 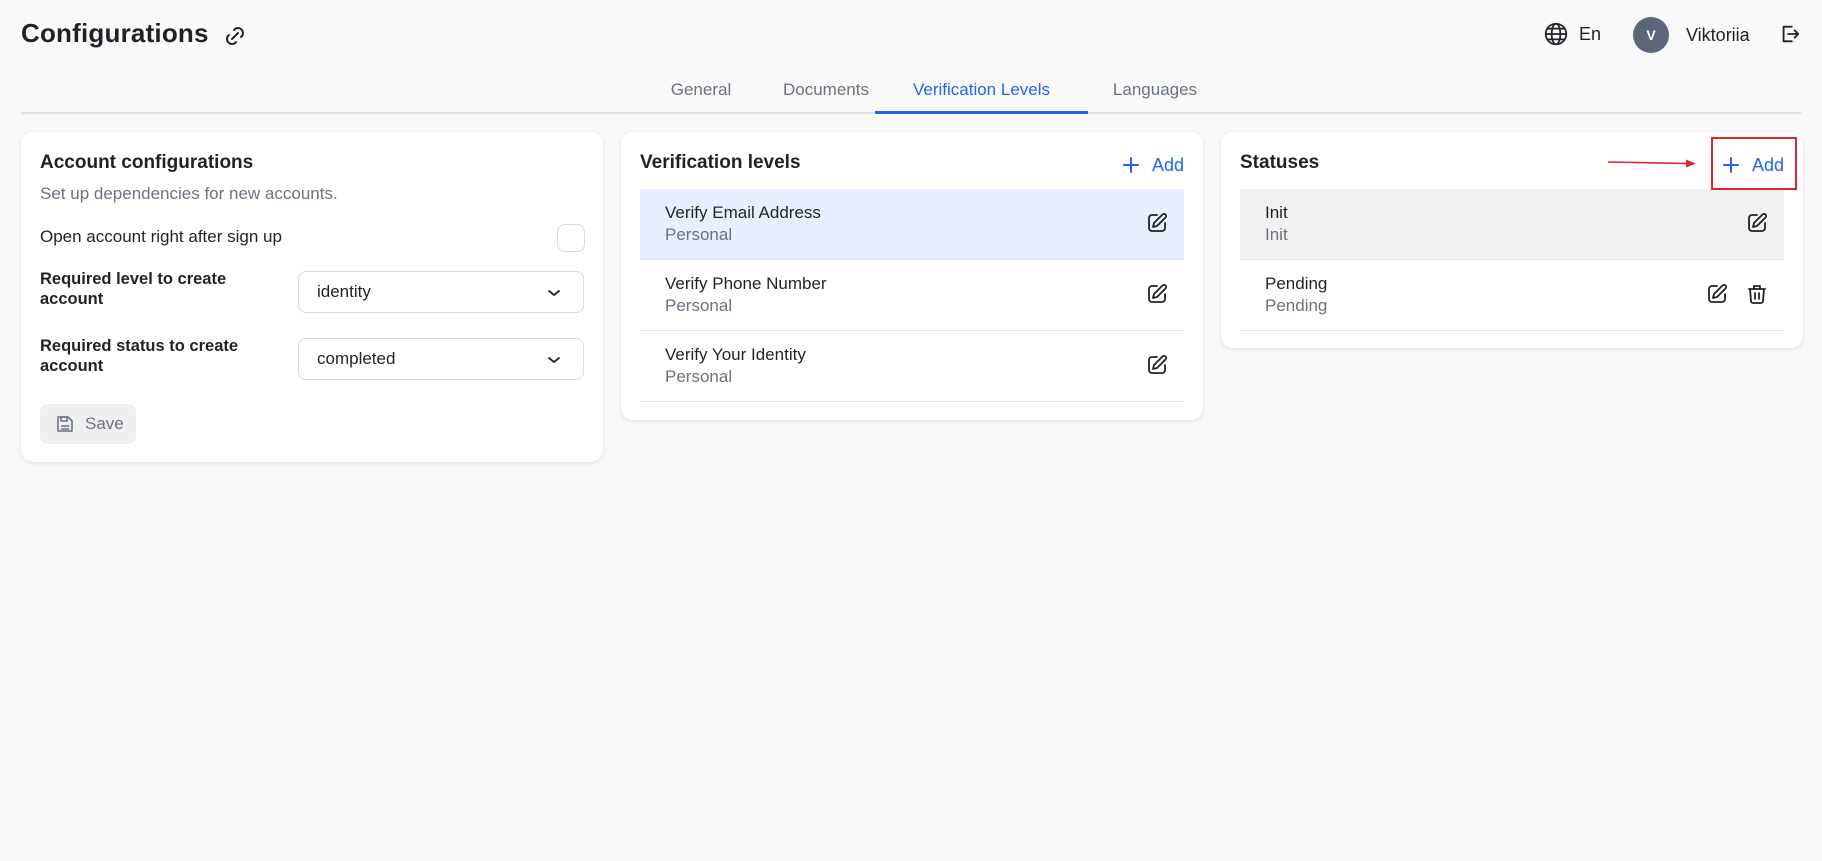 What do you see at coordinates (1754, 163) in the screenshot?
I see `annotation-highlight-box` at bounding box center [1754, 163].